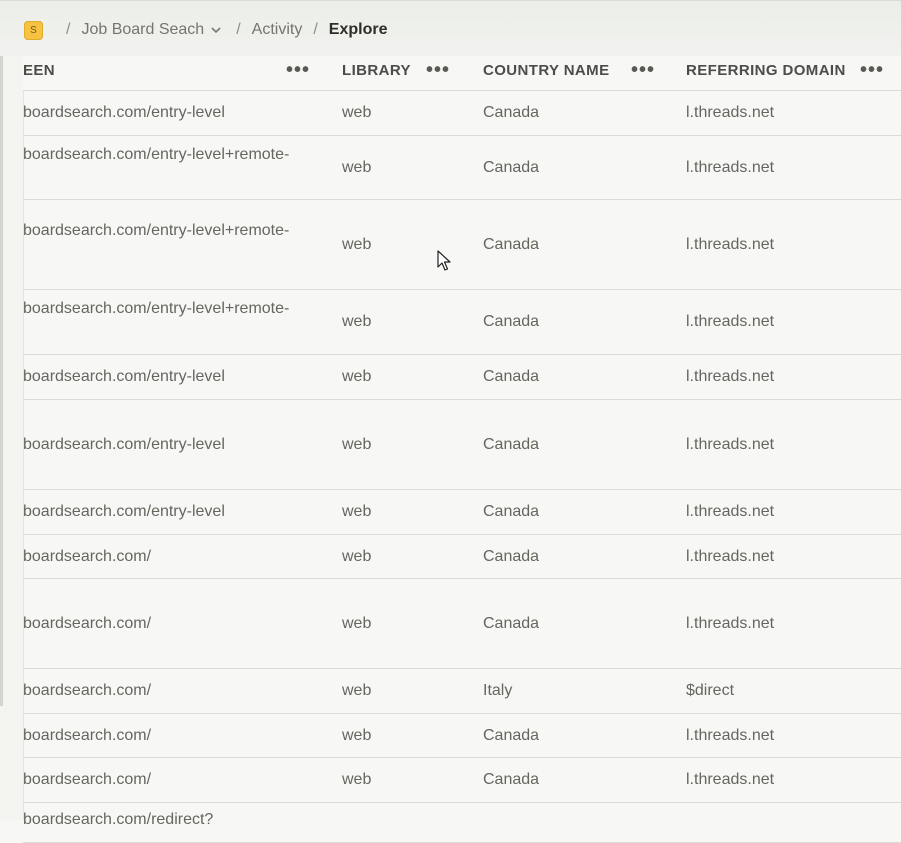 Image resolution: width=901 pixels, height=843 pixels. What do you see at coordinates (182, 822) in the screenshot?
I see `cell-screen: boardsearch.com/redirect?` at bounding box center [182, 822].